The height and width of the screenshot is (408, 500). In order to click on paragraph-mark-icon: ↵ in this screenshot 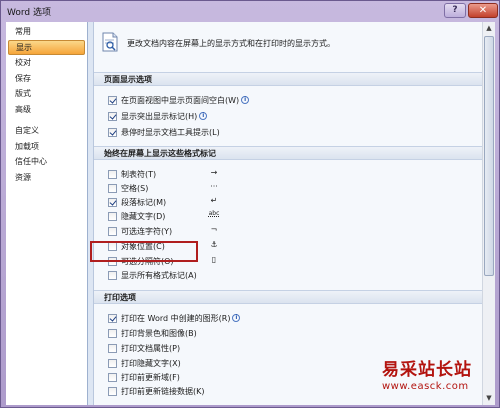, I will do `click(214, 200)`.